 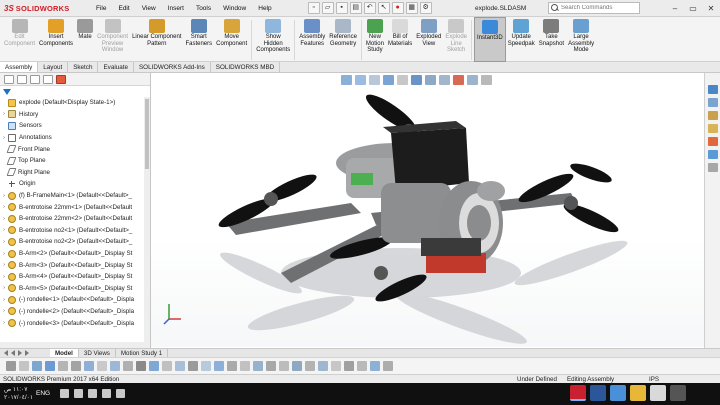 I want to click on tab-addins: SOLIDWORKS Add-Ins, so click(x=172, y=67).